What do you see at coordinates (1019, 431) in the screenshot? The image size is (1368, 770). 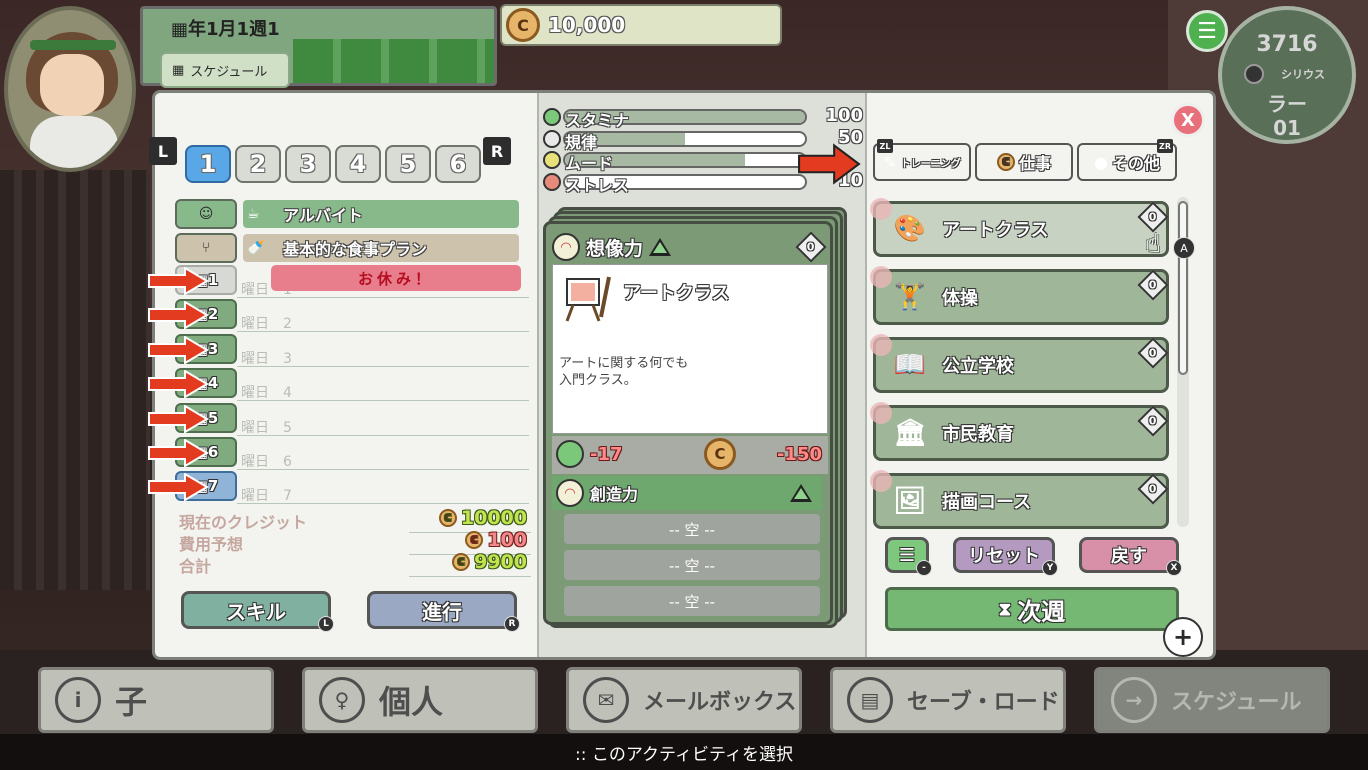 I see `activity-item: 🏛 市民教育 0` at bounding box center [1019, 431].